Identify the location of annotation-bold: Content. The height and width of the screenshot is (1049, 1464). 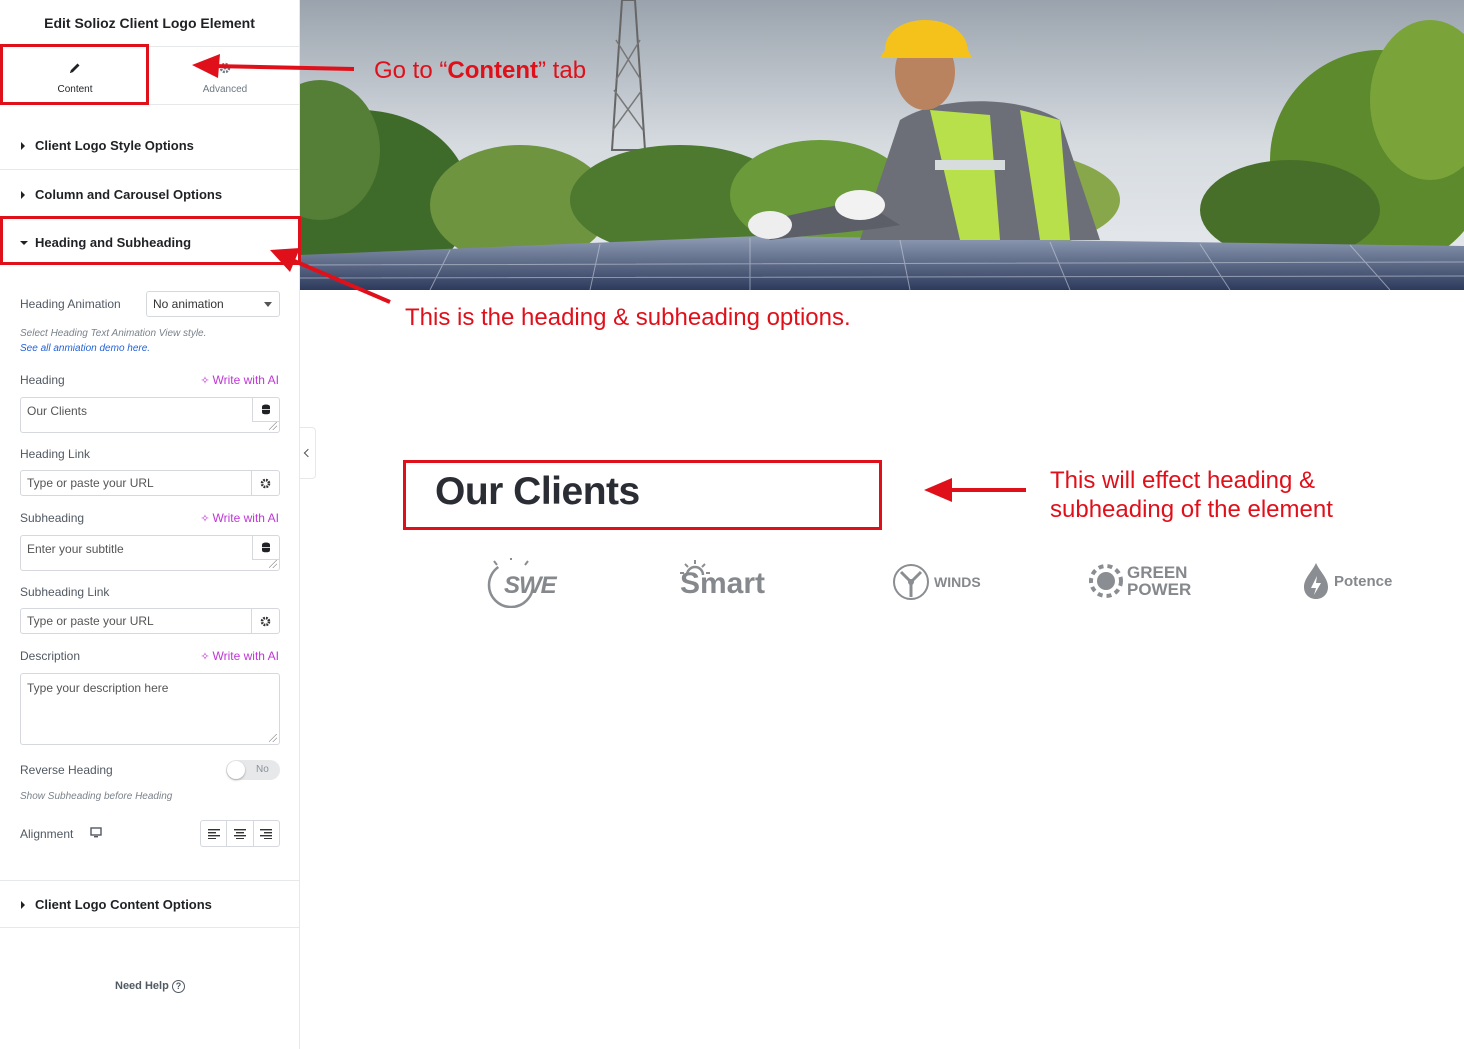
(493, 70).